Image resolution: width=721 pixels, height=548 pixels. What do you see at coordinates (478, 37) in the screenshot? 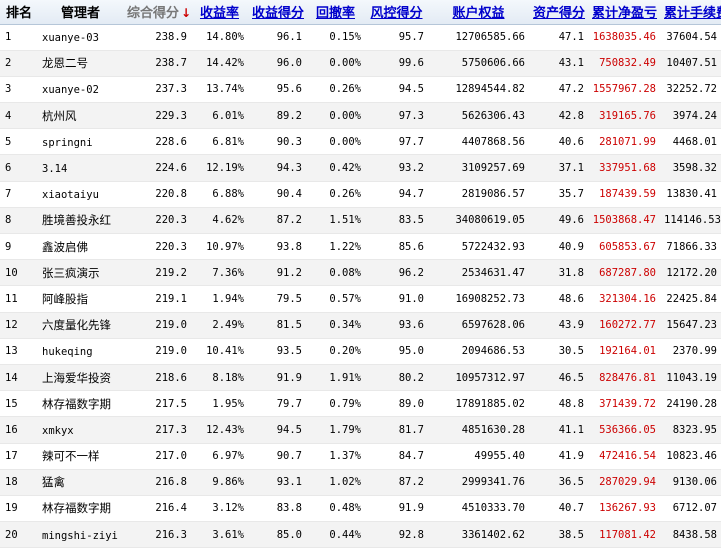
I see `equity-cell: 12706585.66` at bounding box center [478, 37].